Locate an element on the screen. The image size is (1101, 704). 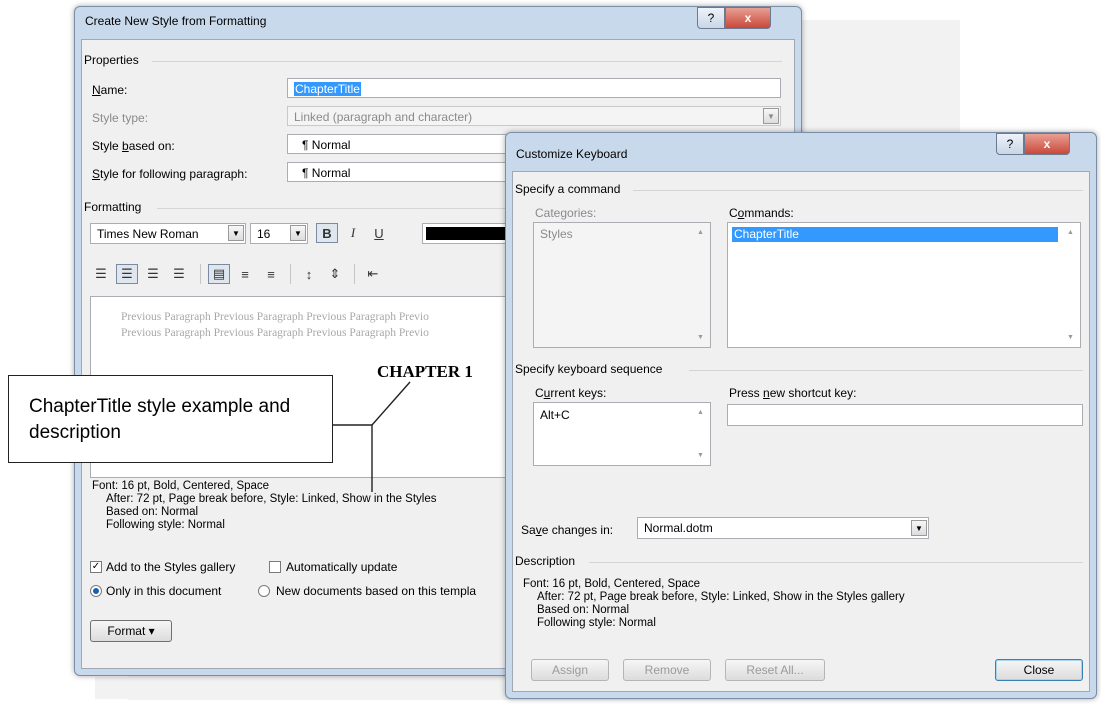
description-line: Following style: Normal is located at coordinates (596, 623).